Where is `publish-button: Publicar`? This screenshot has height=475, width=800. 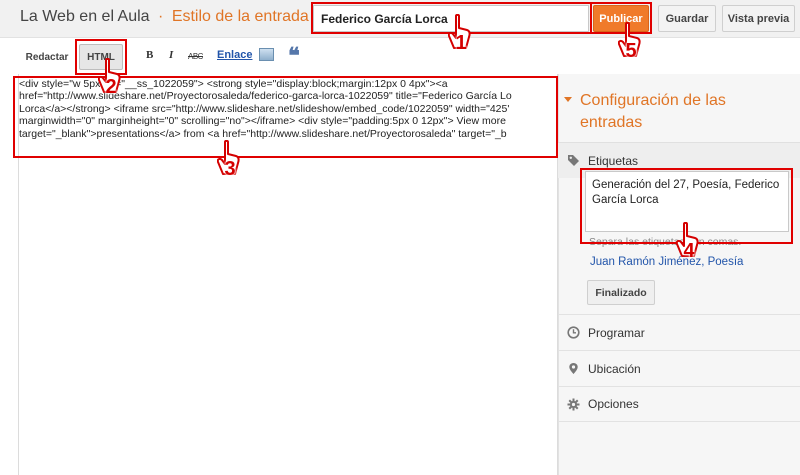 publish-button: Publicar is located at coordinates (621, 18).